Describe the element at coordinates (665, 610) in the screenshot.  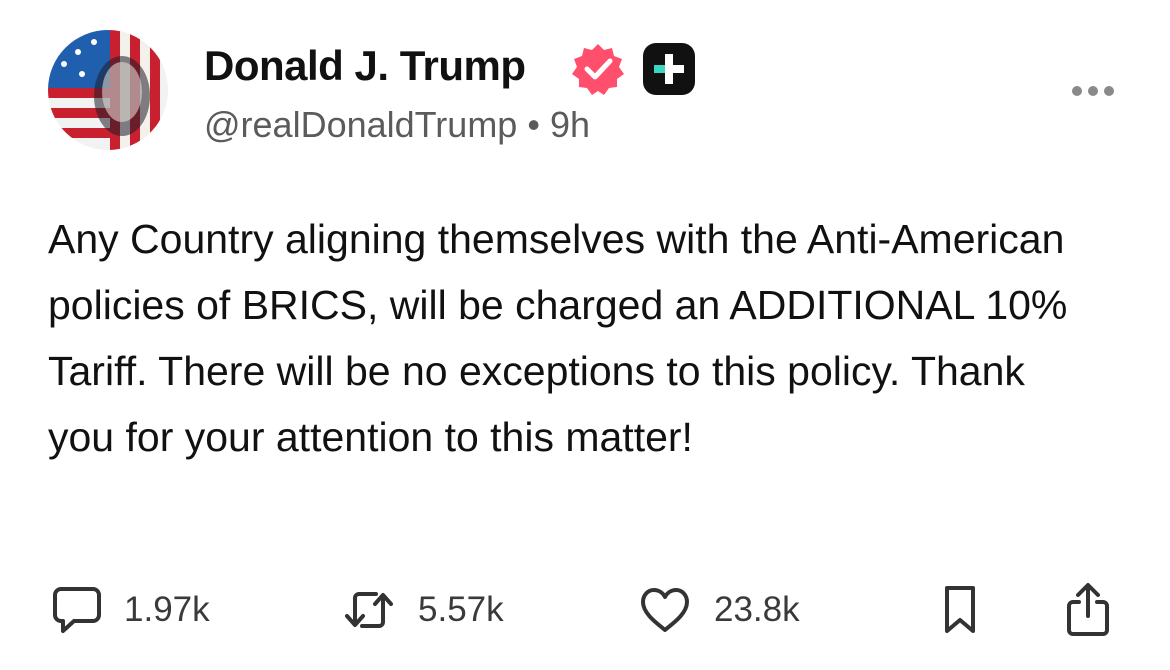
I see `heart-icon` at that location.